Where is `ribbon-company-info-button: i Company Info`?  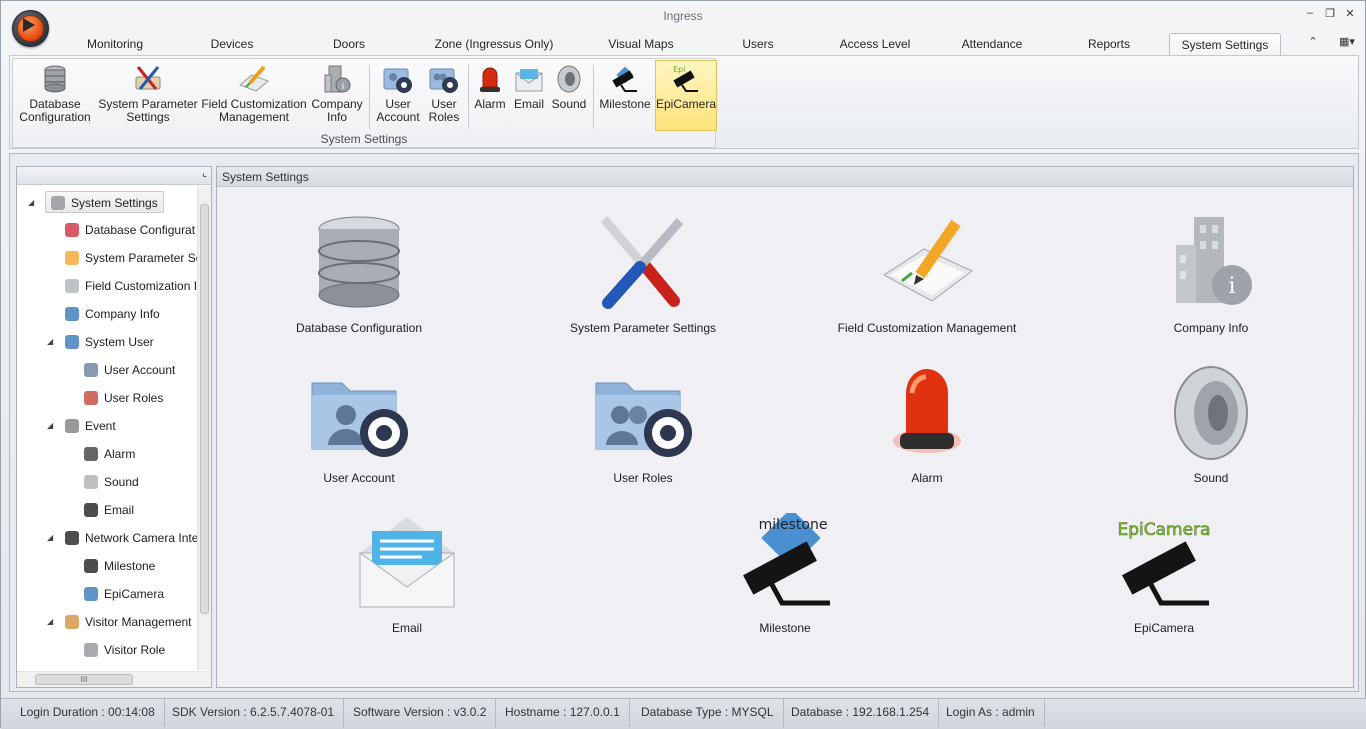 ribbon-company-info-button: i Company Info is located at coordinates (337, 96).